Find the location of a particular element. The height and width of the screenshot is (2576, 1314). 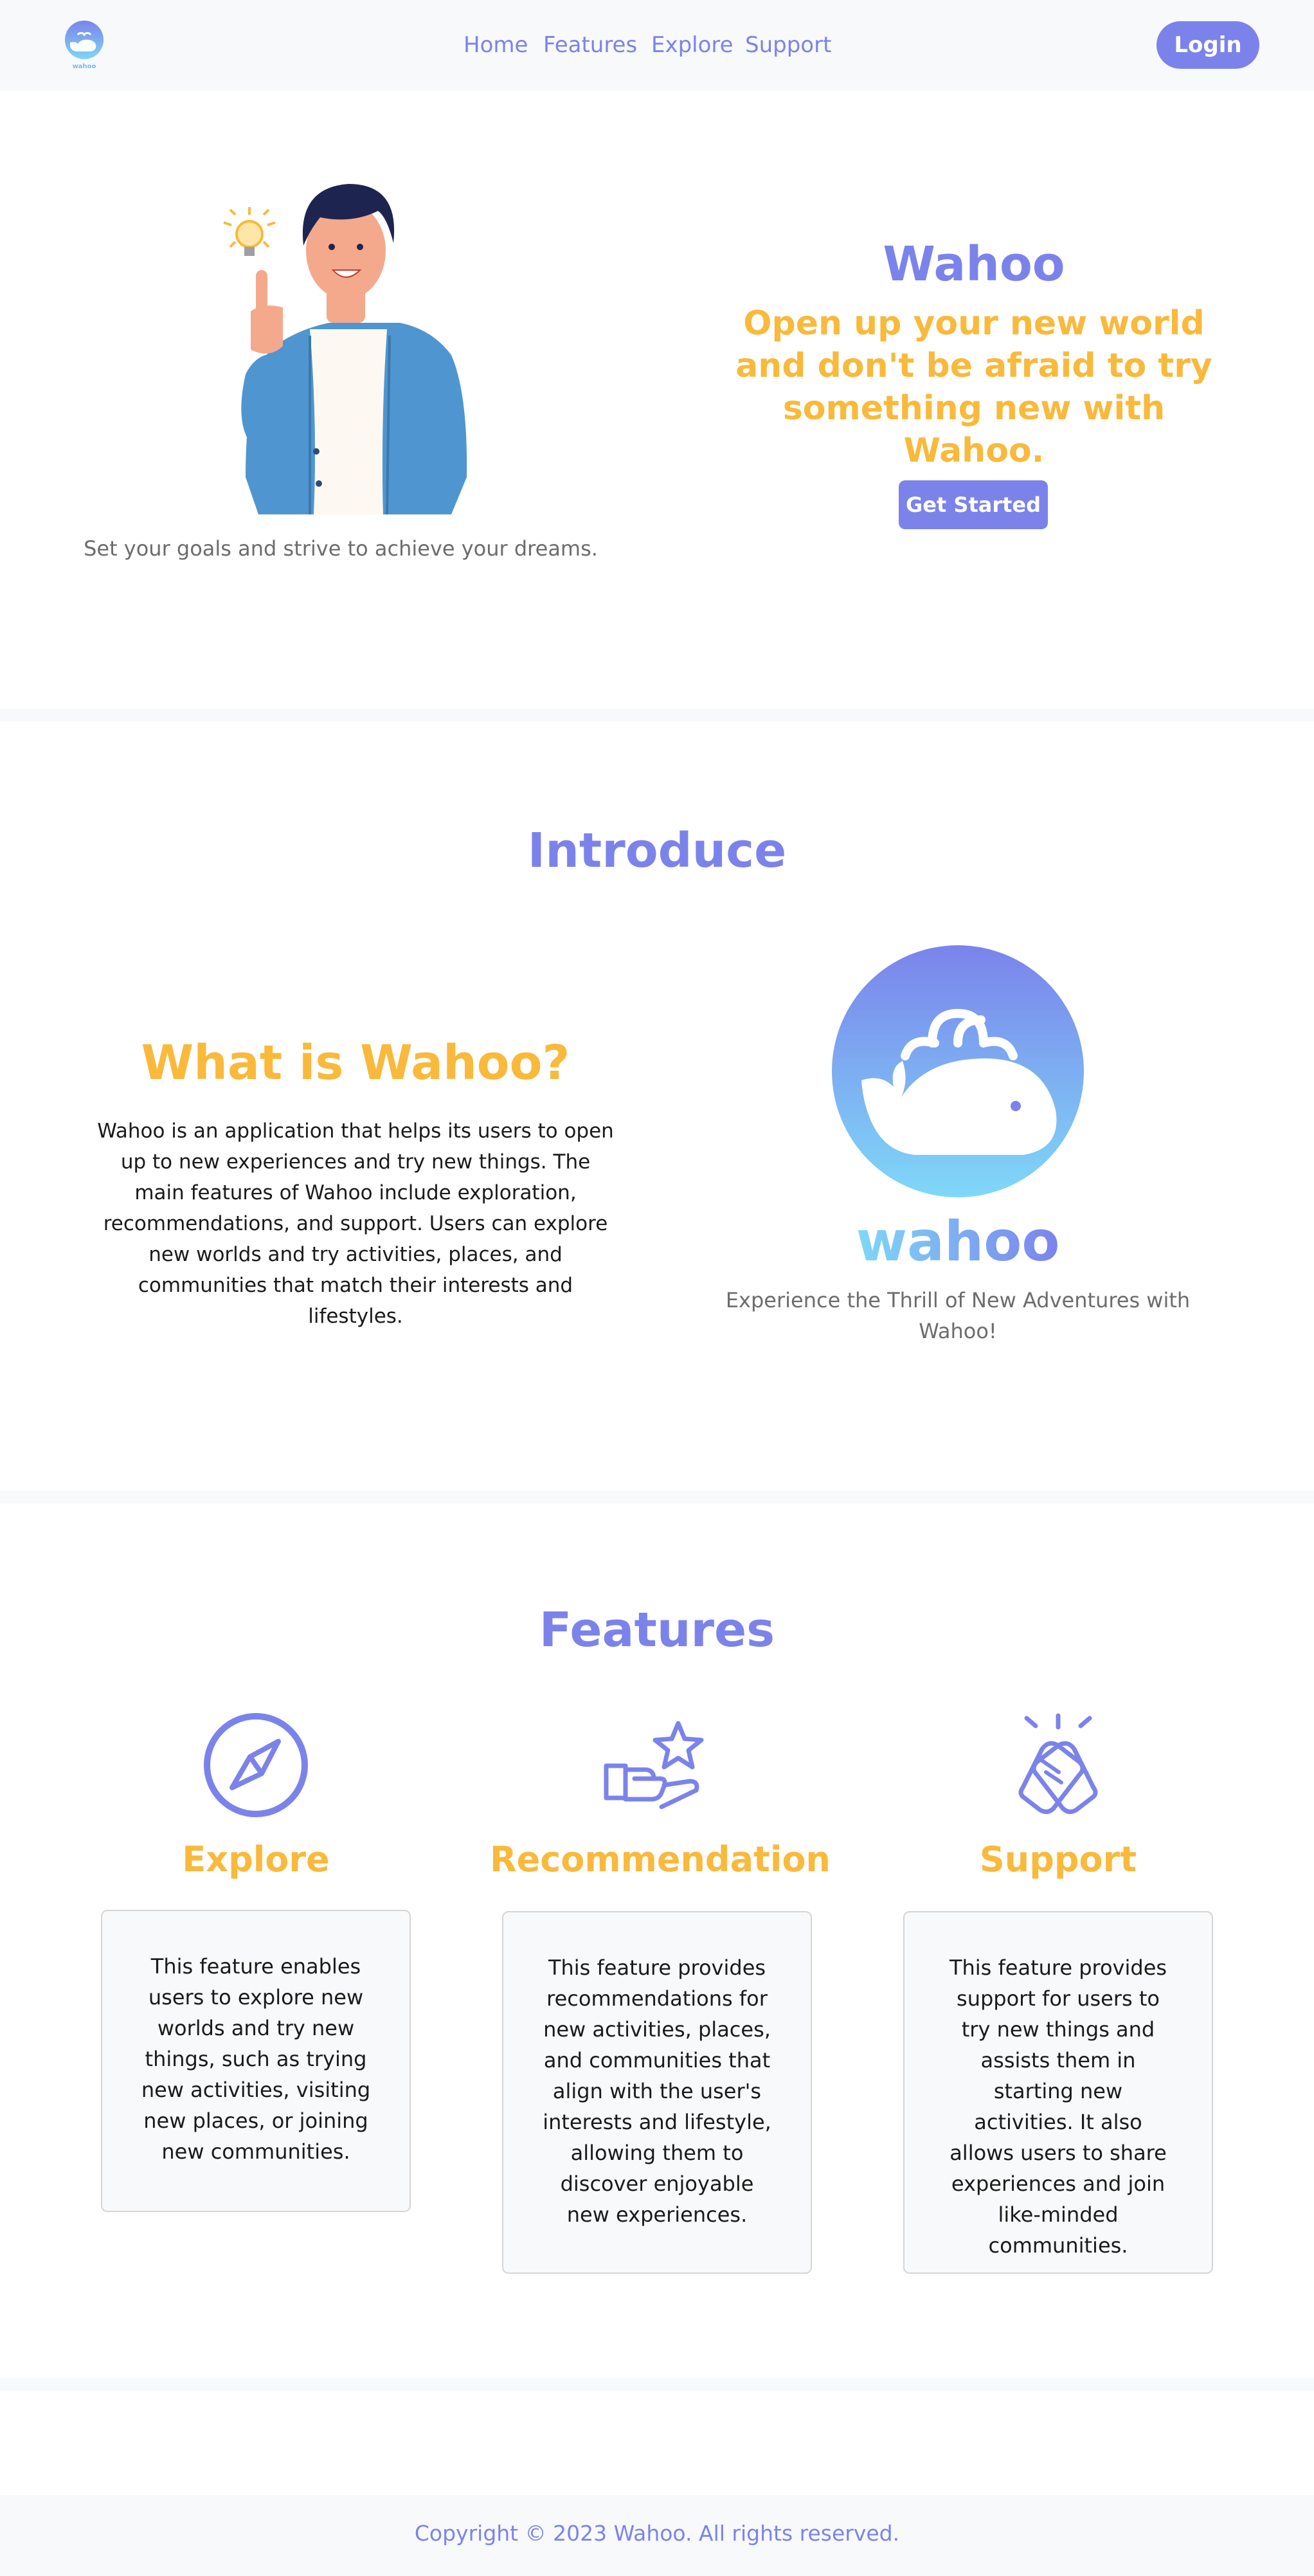

hand-star-icon is located at coordinates (657, 1765).